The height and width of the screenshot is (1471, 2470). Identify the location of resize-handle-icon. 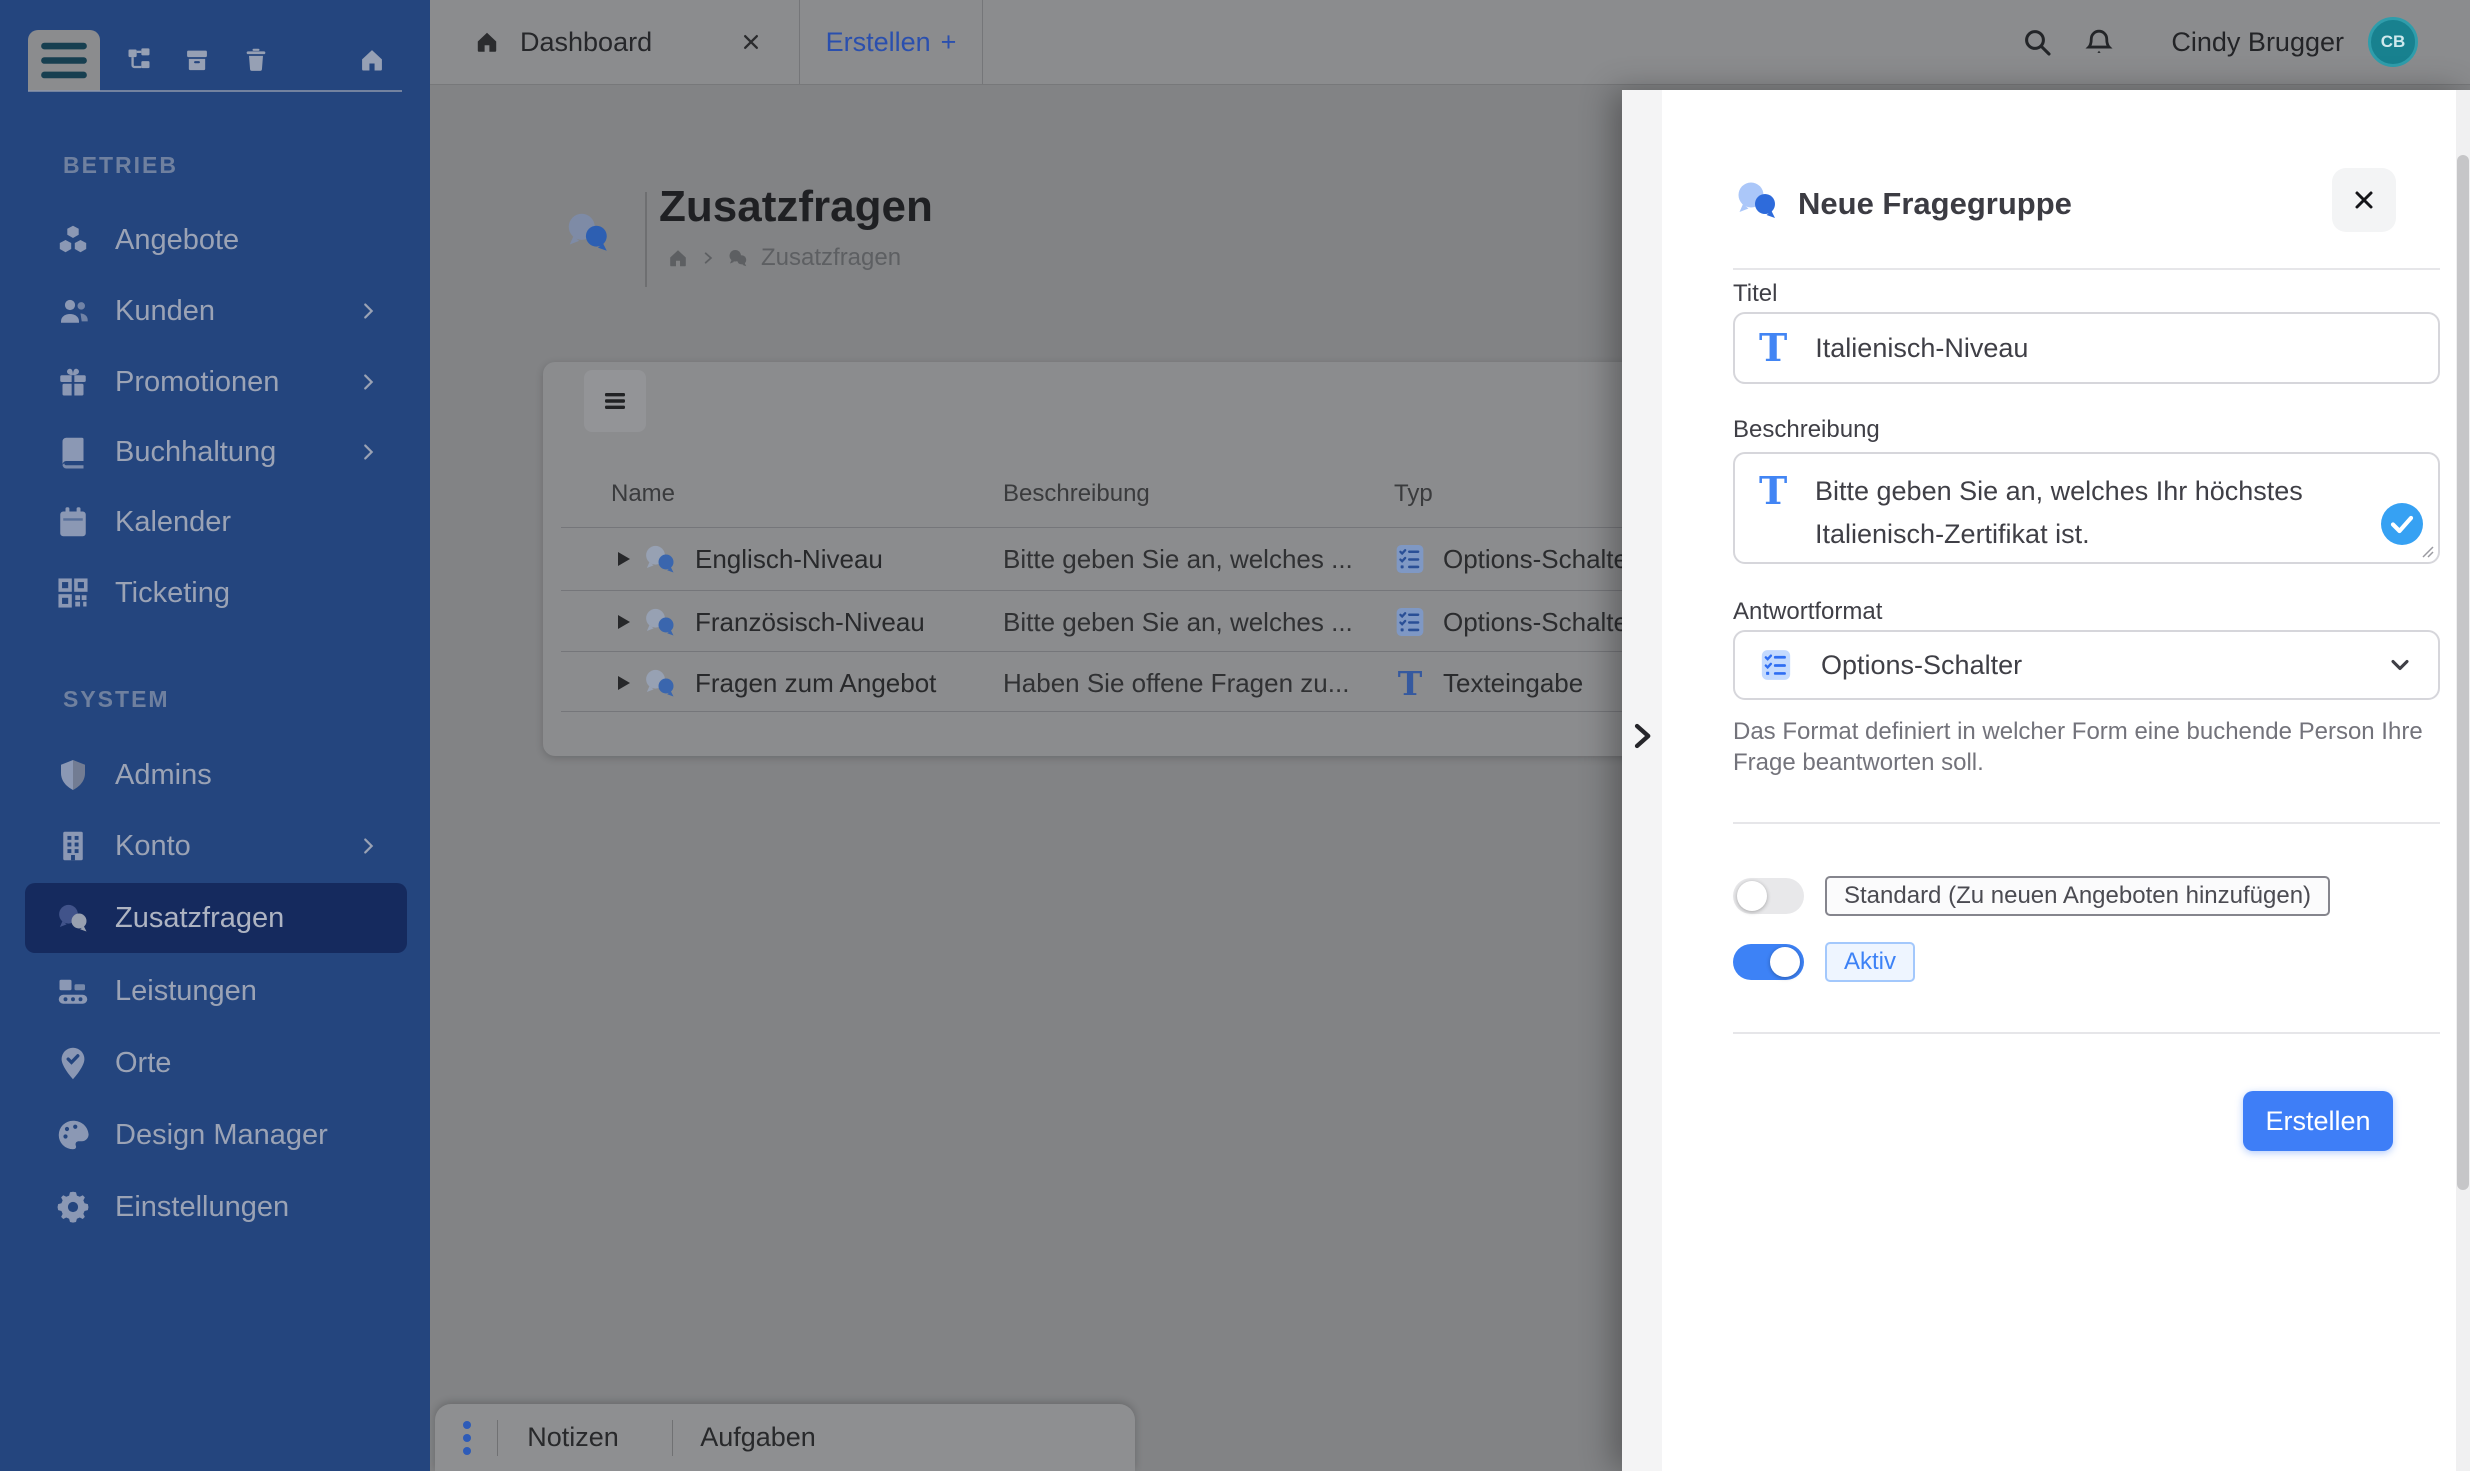
(2428, 552).